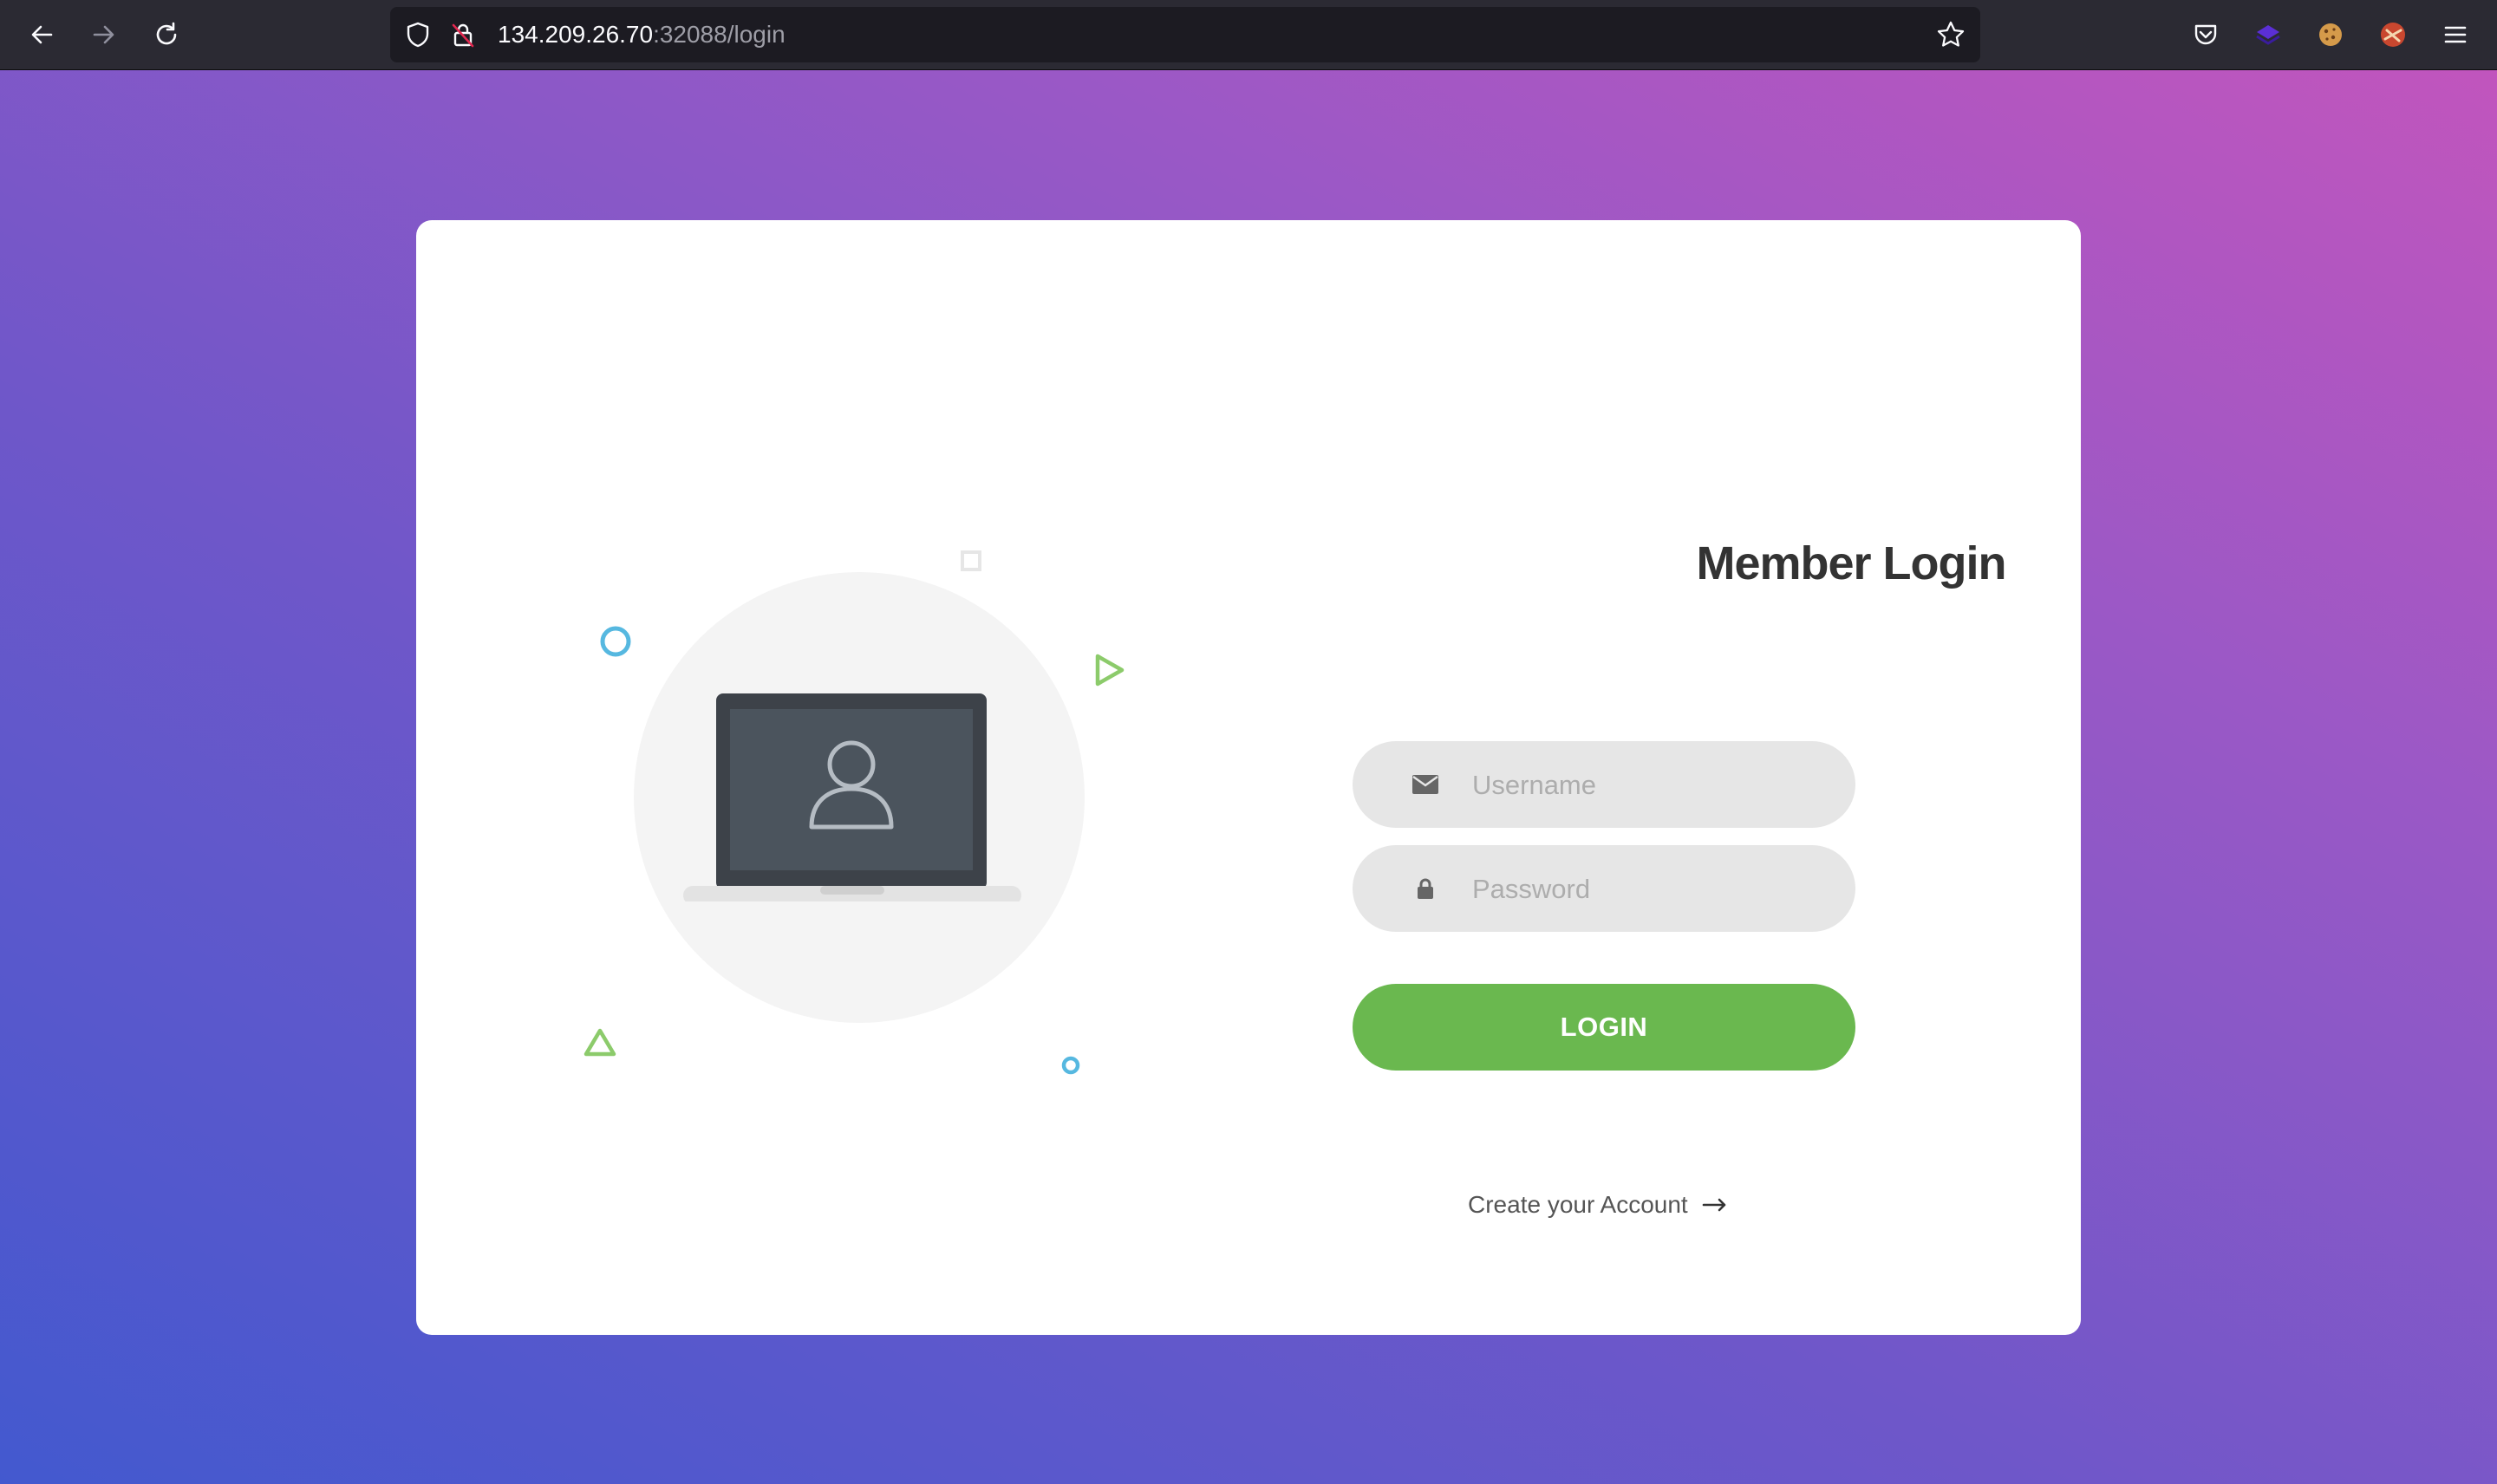 This screenshot has width=2497, height=1484. I want to click on ring-deco-icon, so click(615, 643).